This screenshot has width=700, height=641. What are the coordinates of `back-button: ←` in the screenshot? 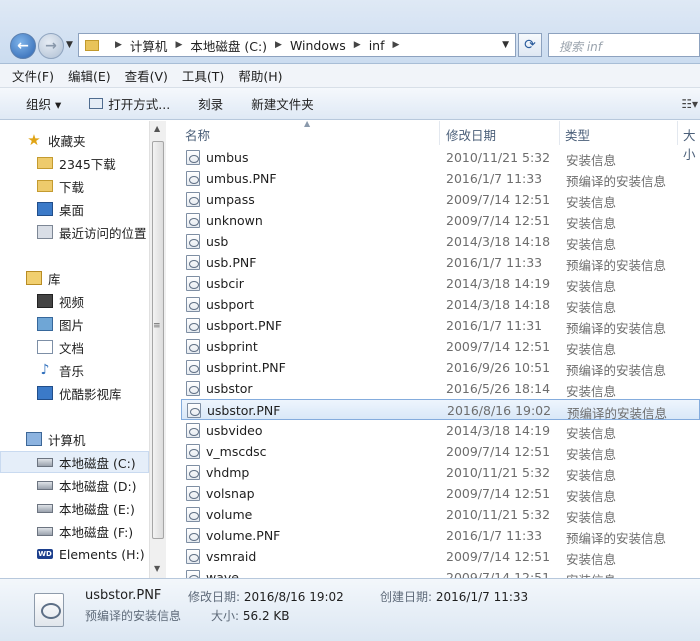 It's located at (23, 46).